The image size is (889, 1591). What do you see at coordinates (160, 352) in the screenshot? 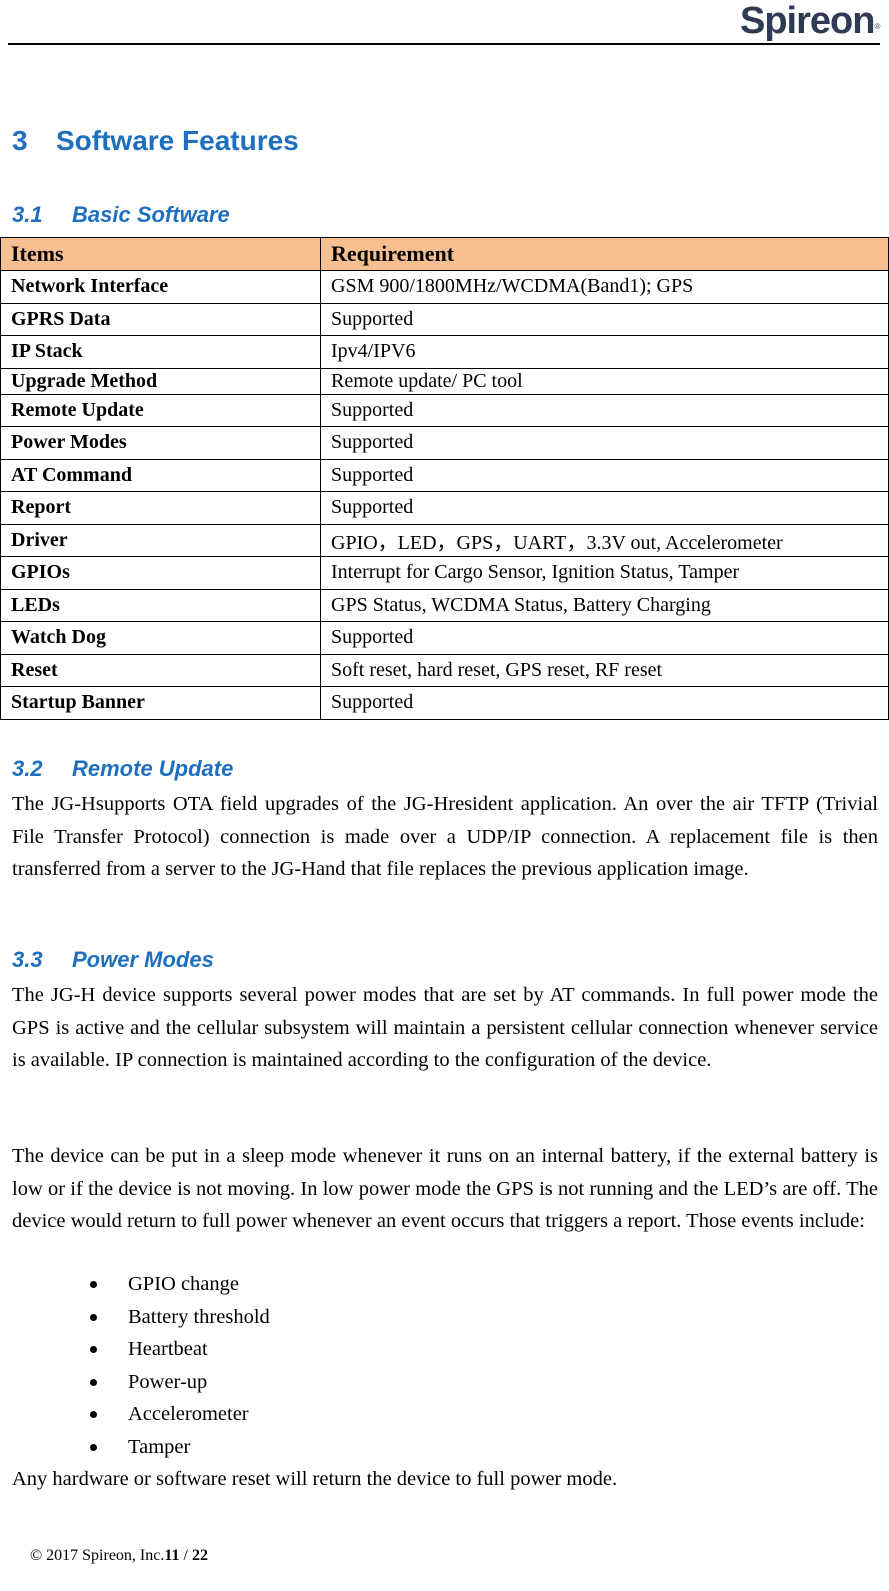
I see `cell-item: IP Stack` at bounding box center [160, 352].